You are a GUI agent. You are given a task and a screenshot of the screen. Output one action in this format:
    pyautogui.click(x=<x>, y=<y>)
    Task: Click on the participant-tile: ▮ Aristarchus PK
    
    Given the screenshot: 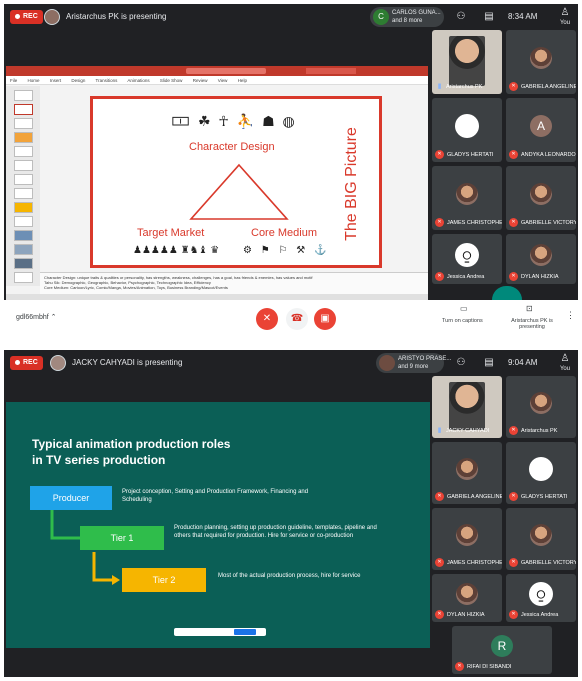 What is the action you would take?
    pyautogui.click(x=467, y=62)
    